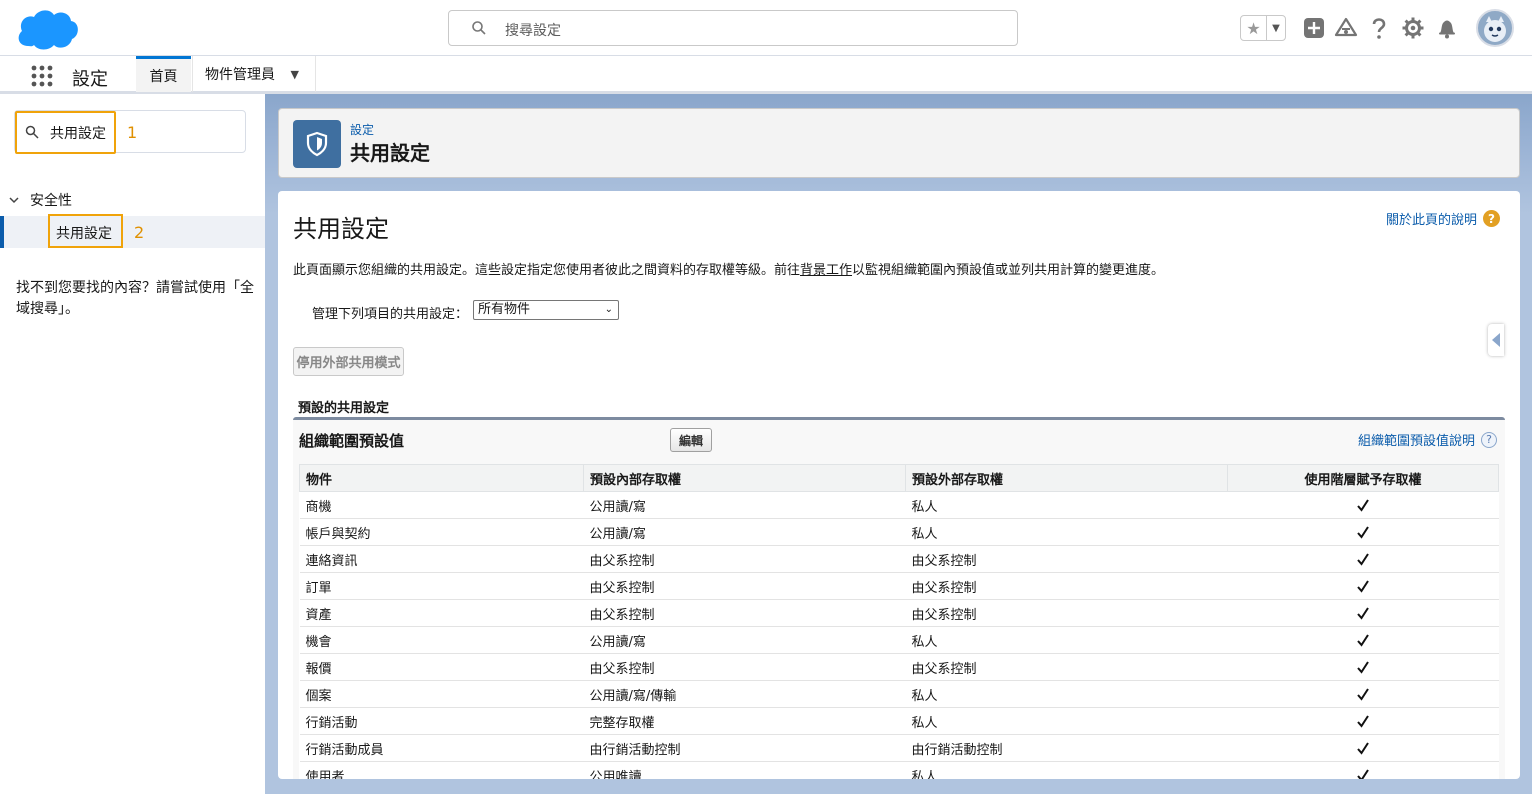 The image size is (1532, 794). What do you see at coordinates (733, 28) in the screenshot?
I see `global-search: 搜尋設定` at bounding box center [733, 28].